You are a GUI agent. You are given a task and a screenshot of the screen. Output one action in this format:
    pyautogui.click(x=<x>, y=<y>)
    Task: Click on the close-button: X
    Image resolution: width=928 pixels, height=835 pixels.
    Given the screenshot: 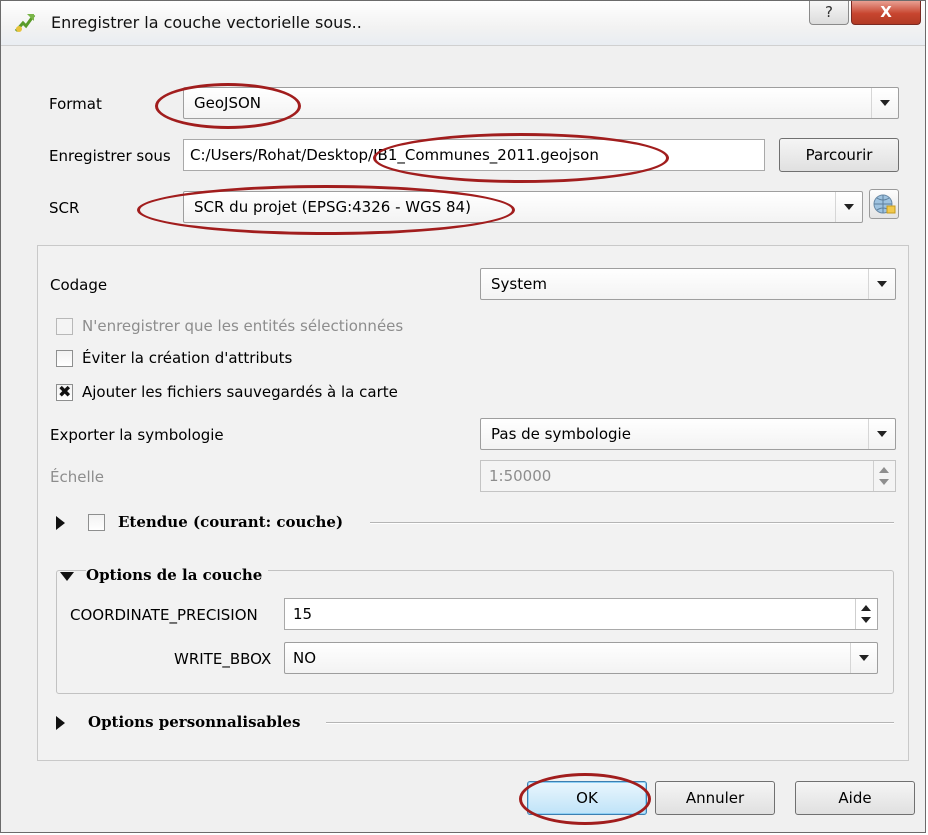 What is the action you would take?
    pyautogui.click(x=886, y=13)
    